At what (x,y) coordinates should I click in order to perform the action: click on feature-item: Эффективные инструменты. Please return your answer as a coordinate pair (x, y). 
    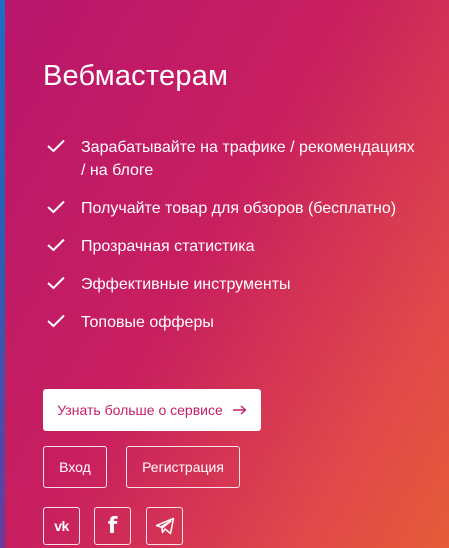
    Looking at the image, I should click on (233, 284).